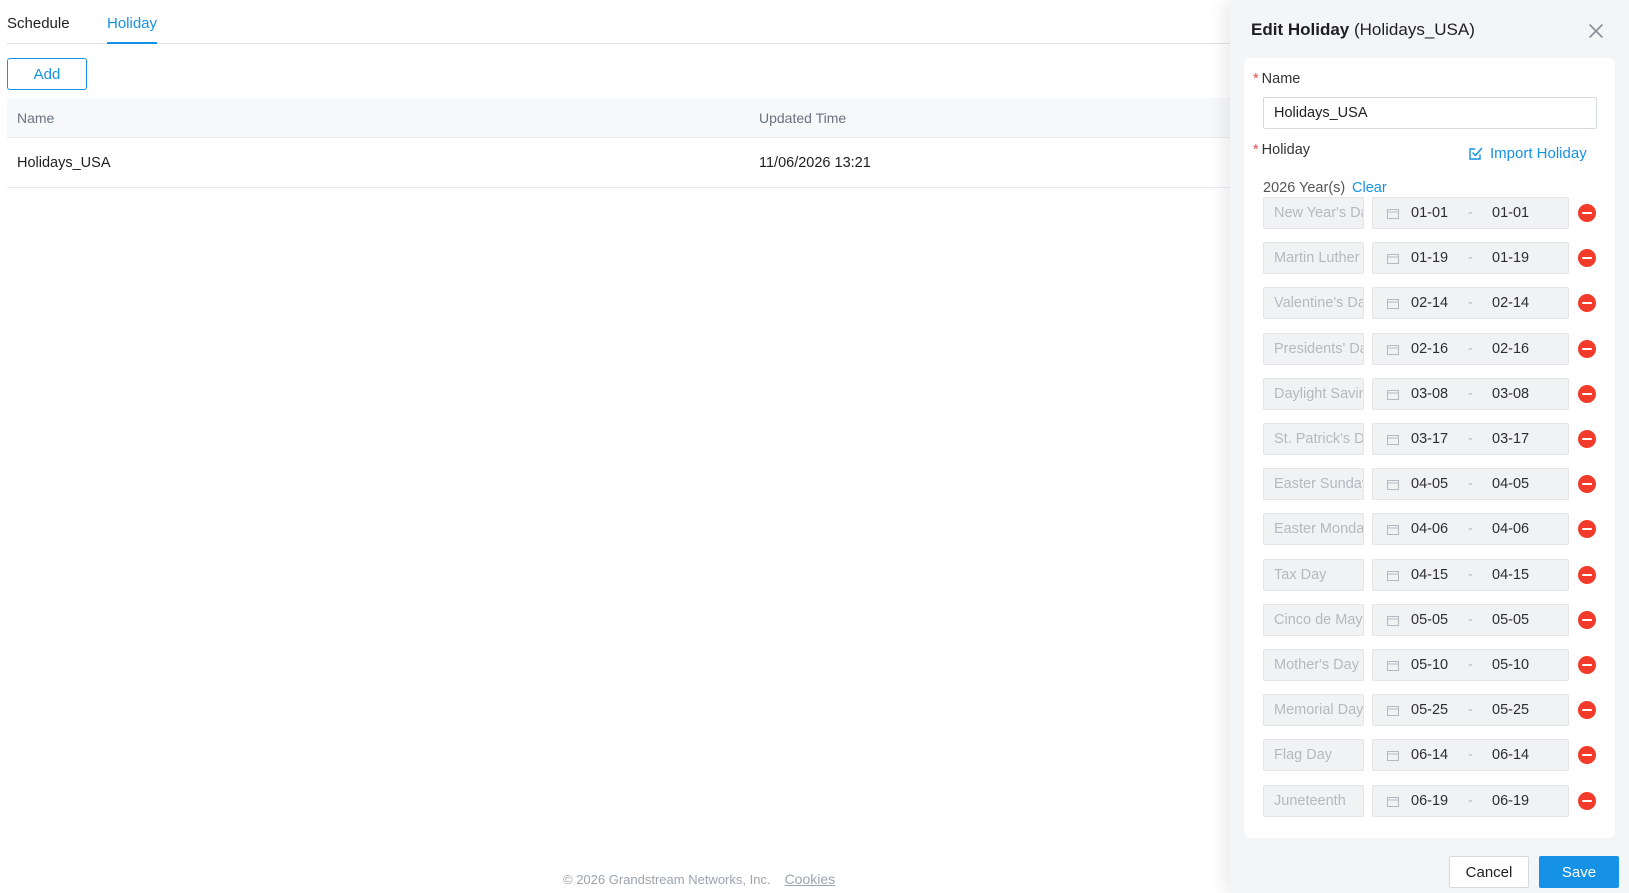 Image resolution: width=1629 pixels, height=893 pixels. I want to click on holiday-start-date: 05-25, so click(1430, 710).